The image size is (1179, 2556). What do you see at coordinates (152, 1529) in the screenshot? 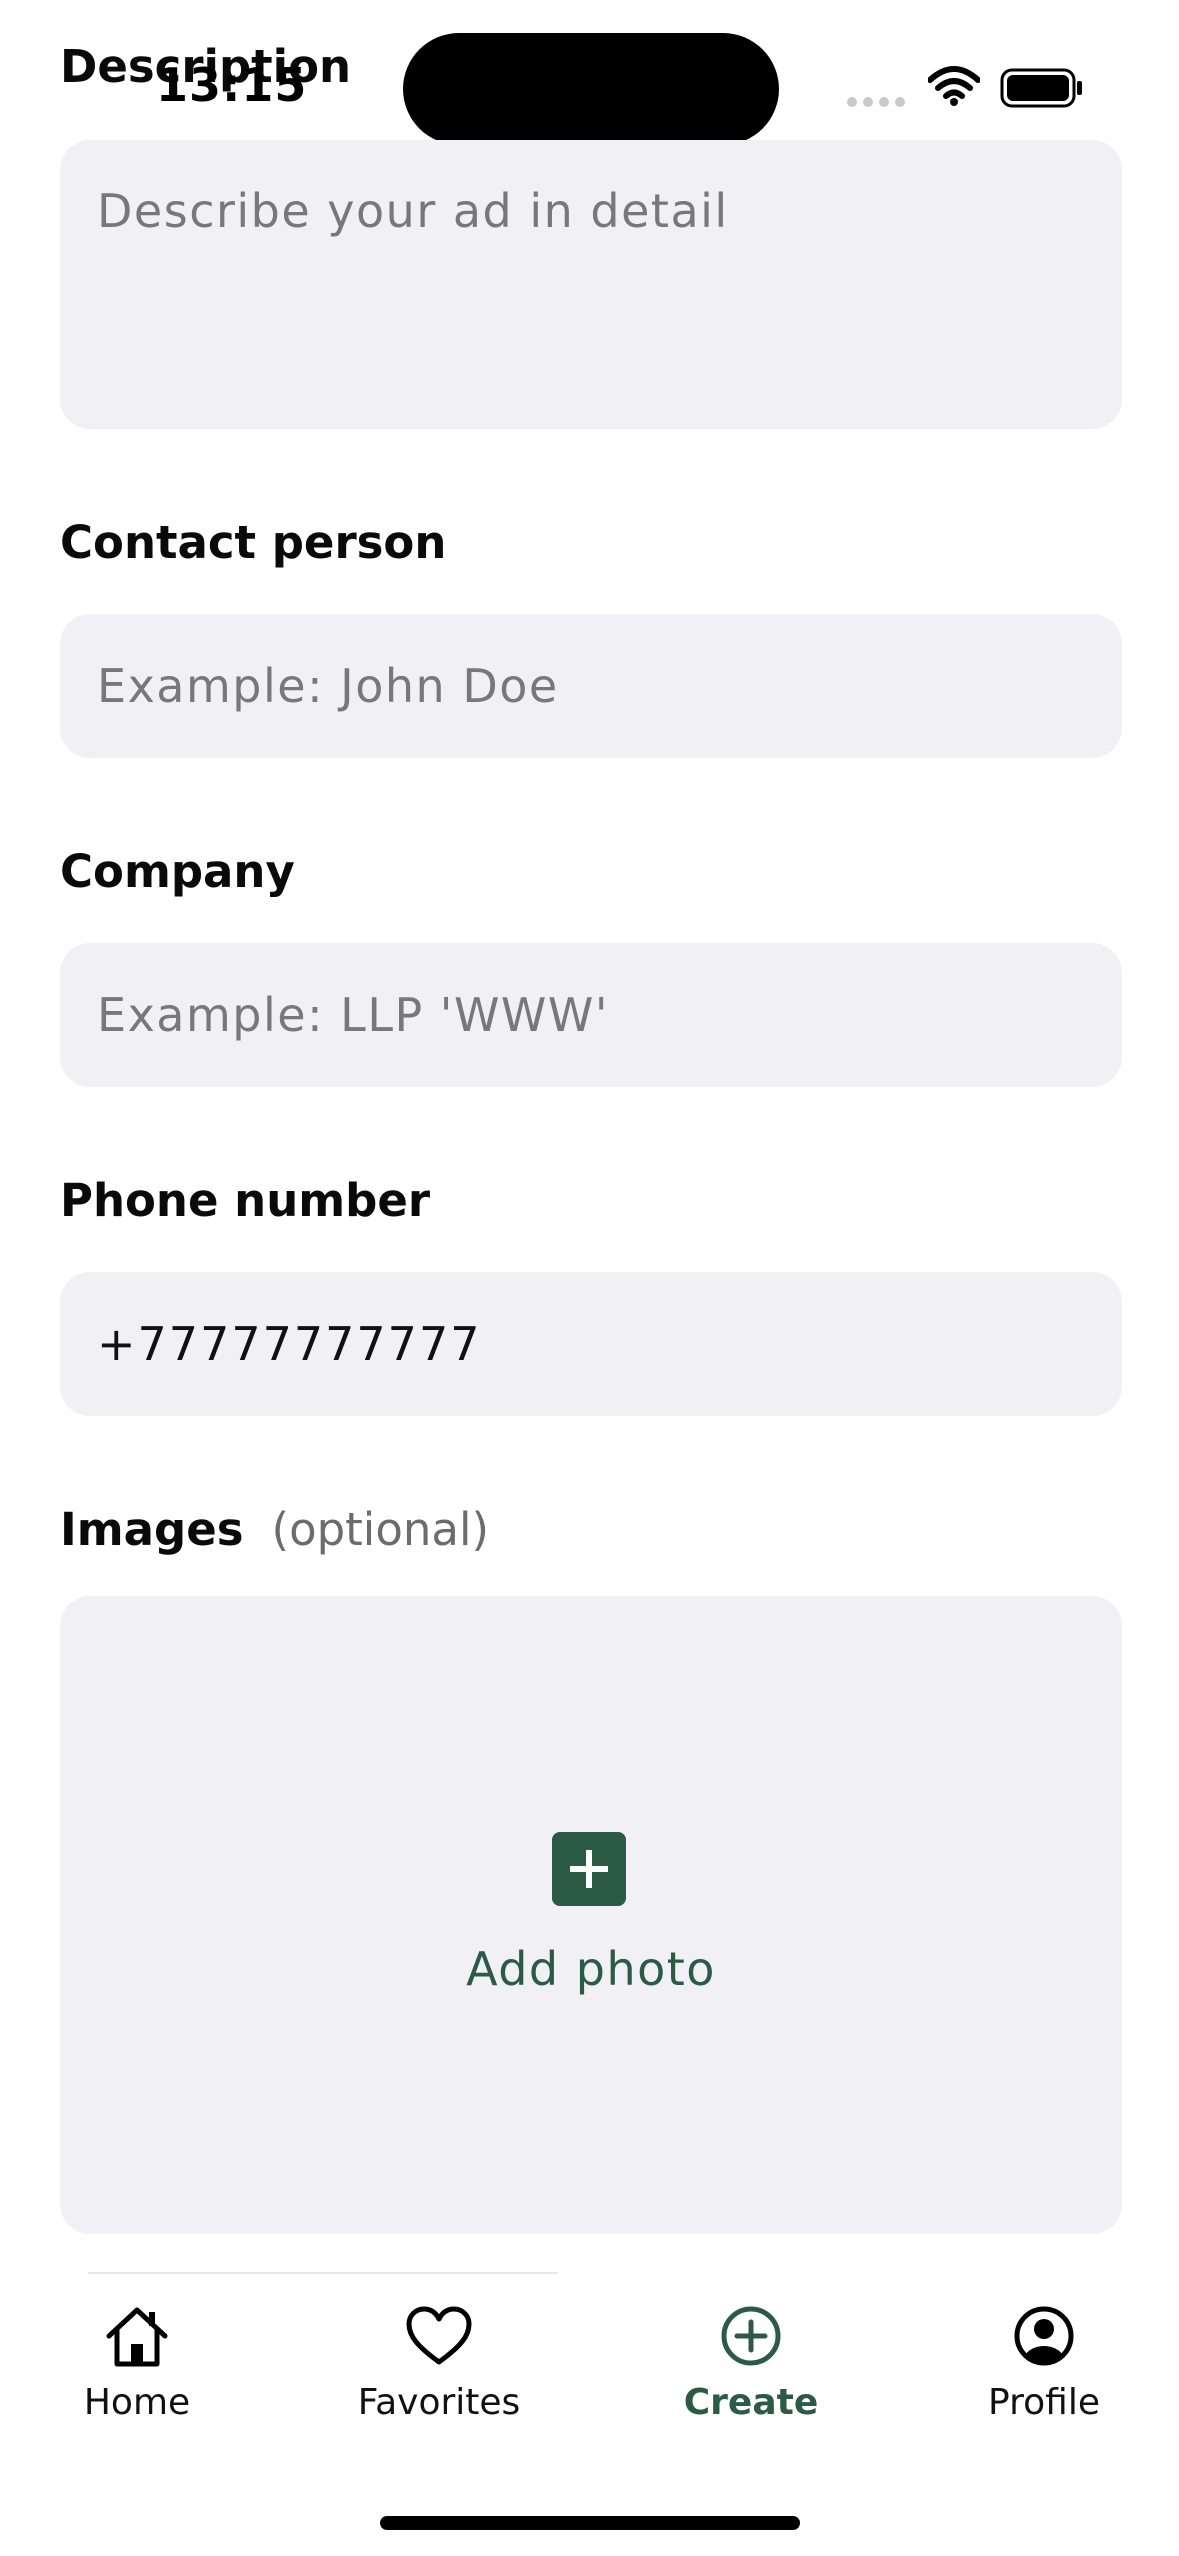
I see `images-label-text: Images` at bounding box center [152, 1529].